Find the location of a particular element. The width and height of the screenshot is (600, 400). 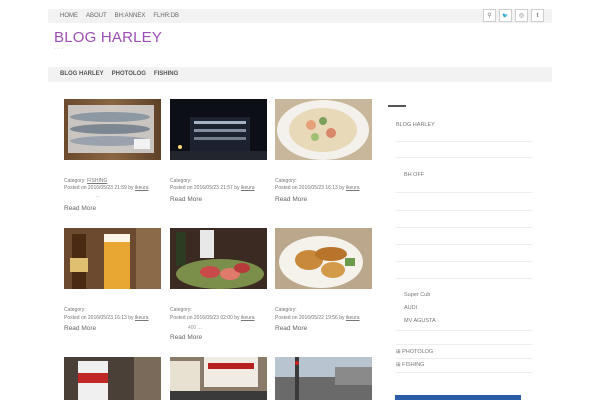

noodle-dish-image is located at coordinates (323, 129).